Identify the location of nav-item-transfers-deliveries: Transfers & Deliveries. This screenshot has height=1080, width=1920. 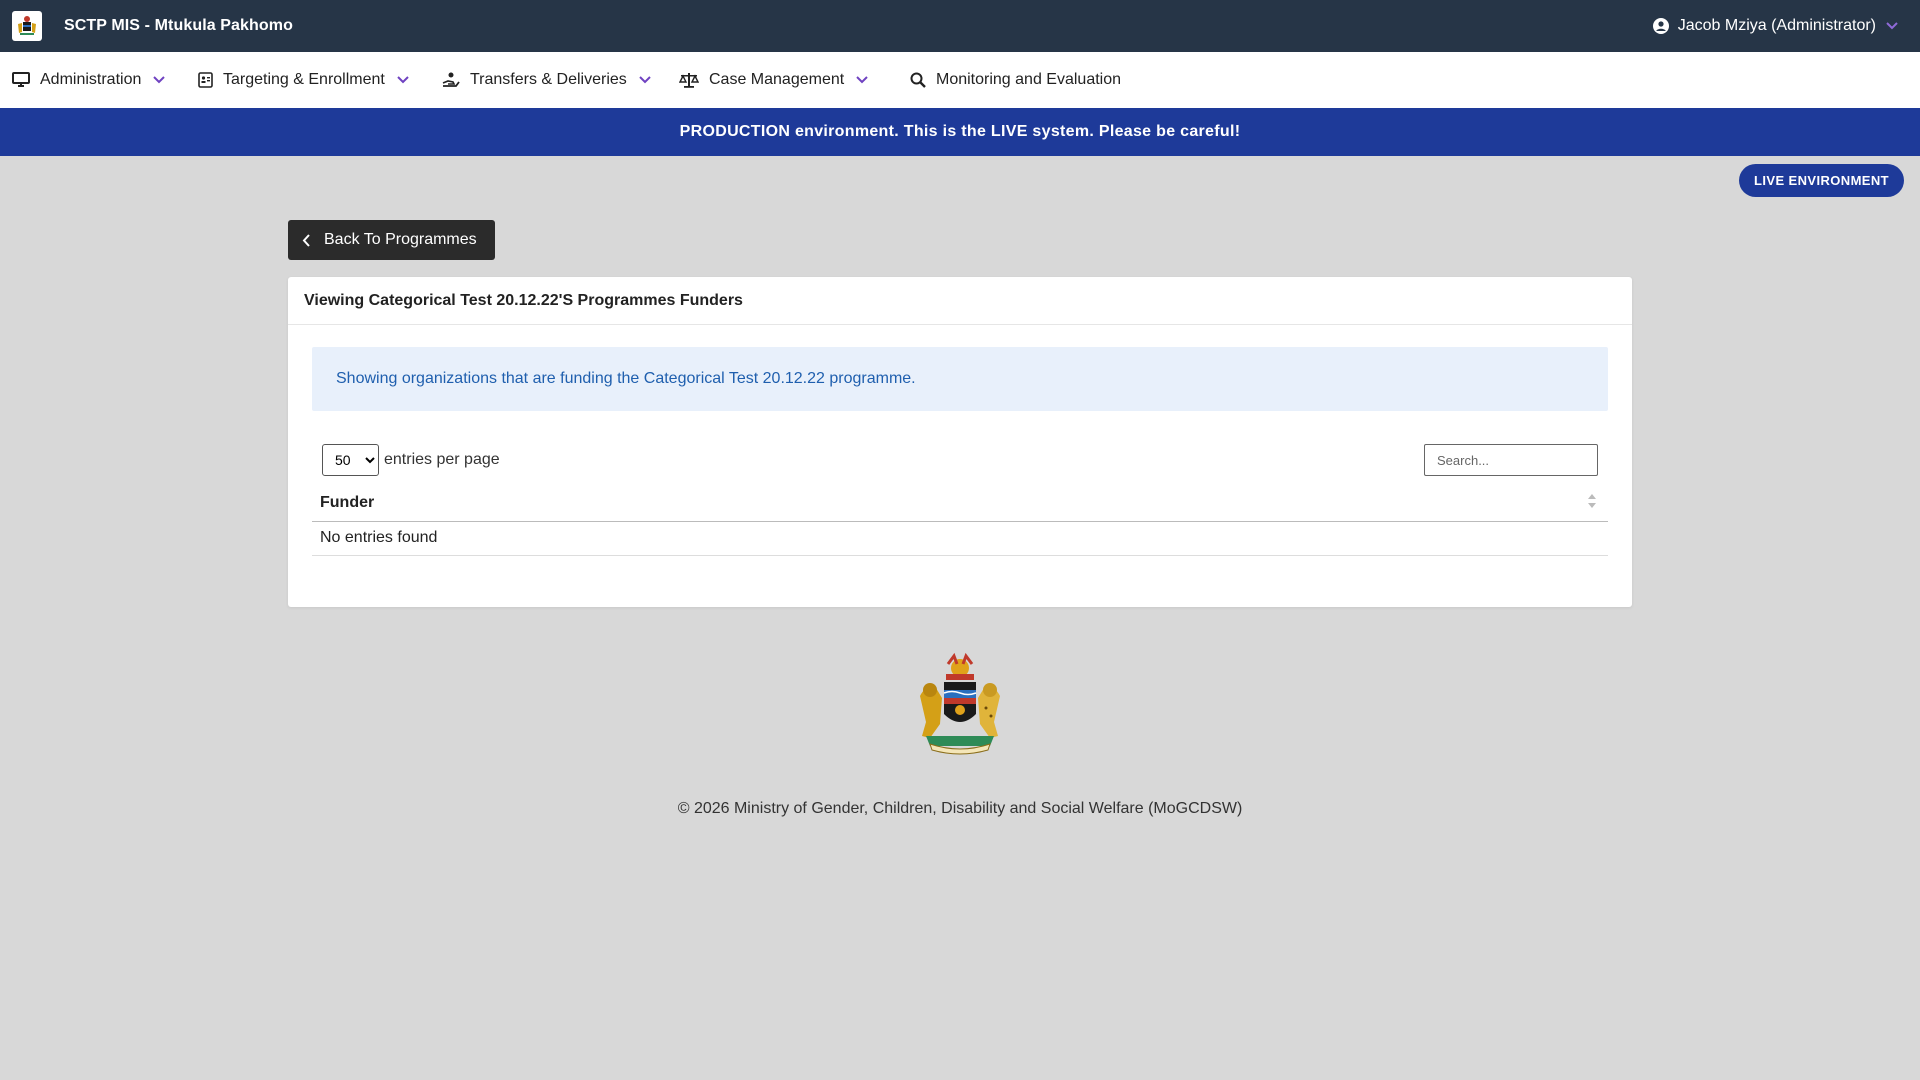
(546, 80).